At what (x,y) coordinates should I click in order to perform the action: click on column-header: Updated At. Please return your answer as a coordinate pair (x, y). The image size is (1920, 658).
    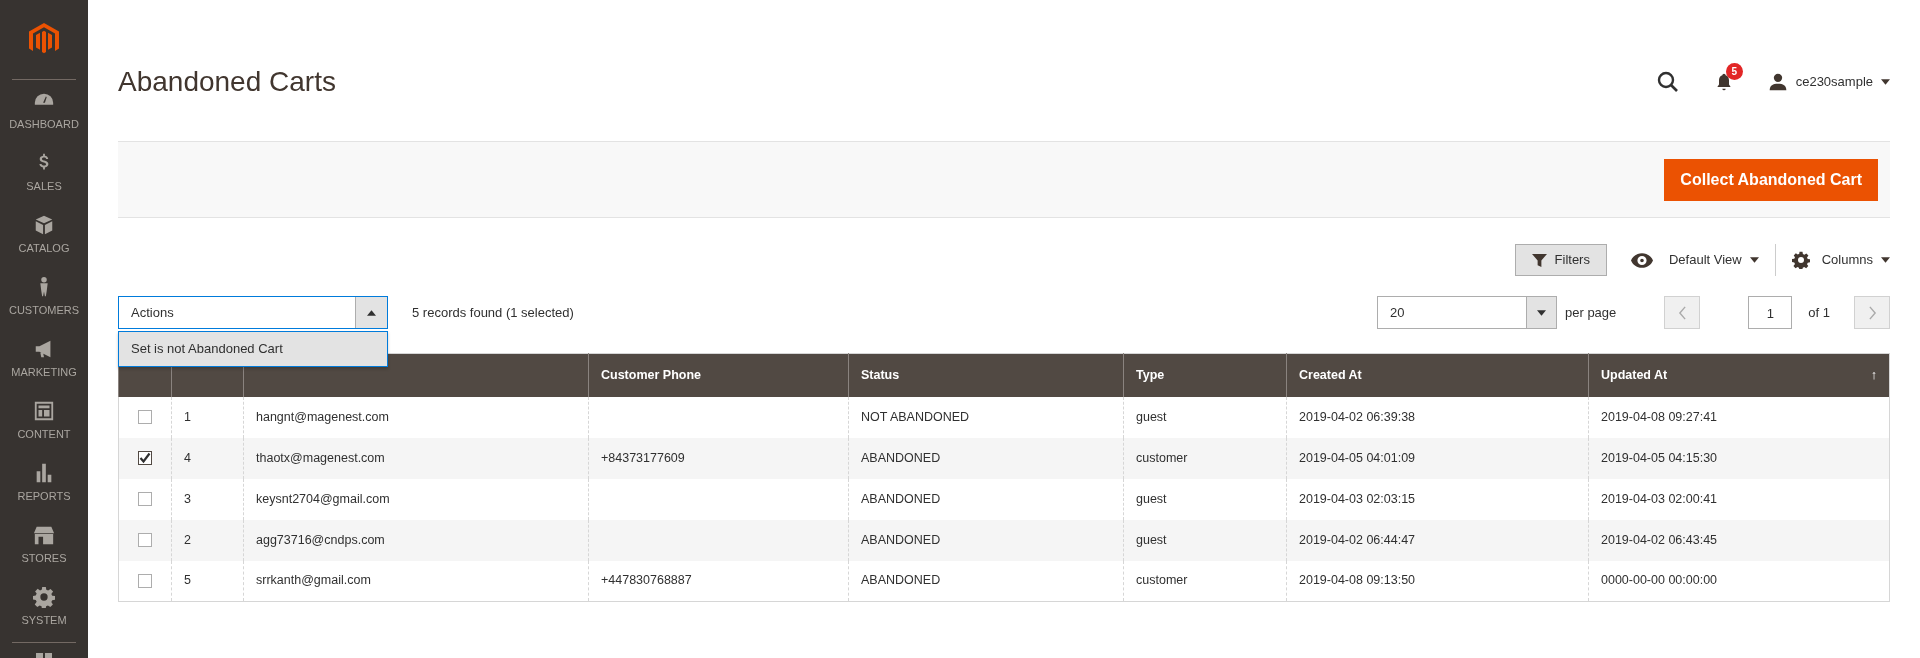
    Looking at the image, I should click on (1634, 375).